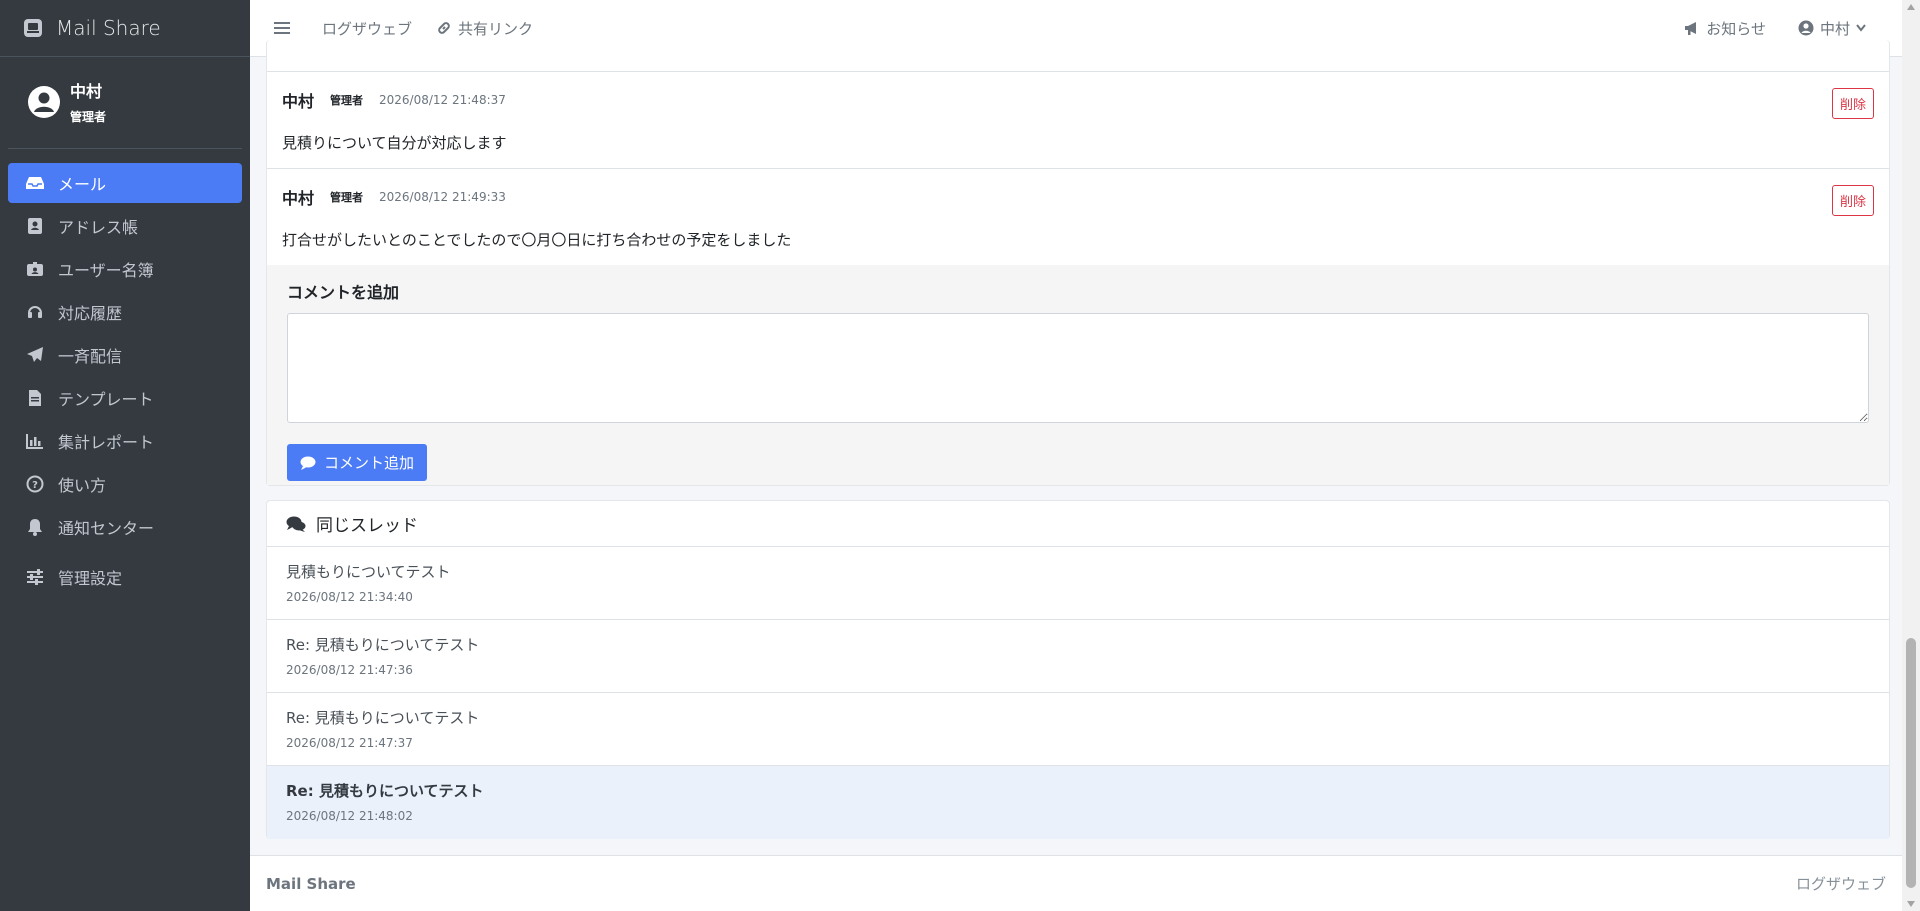 The image size is (1920, 911). I want to click on sidebar-item-admin-settings: 管理設定, so click(125, 577).